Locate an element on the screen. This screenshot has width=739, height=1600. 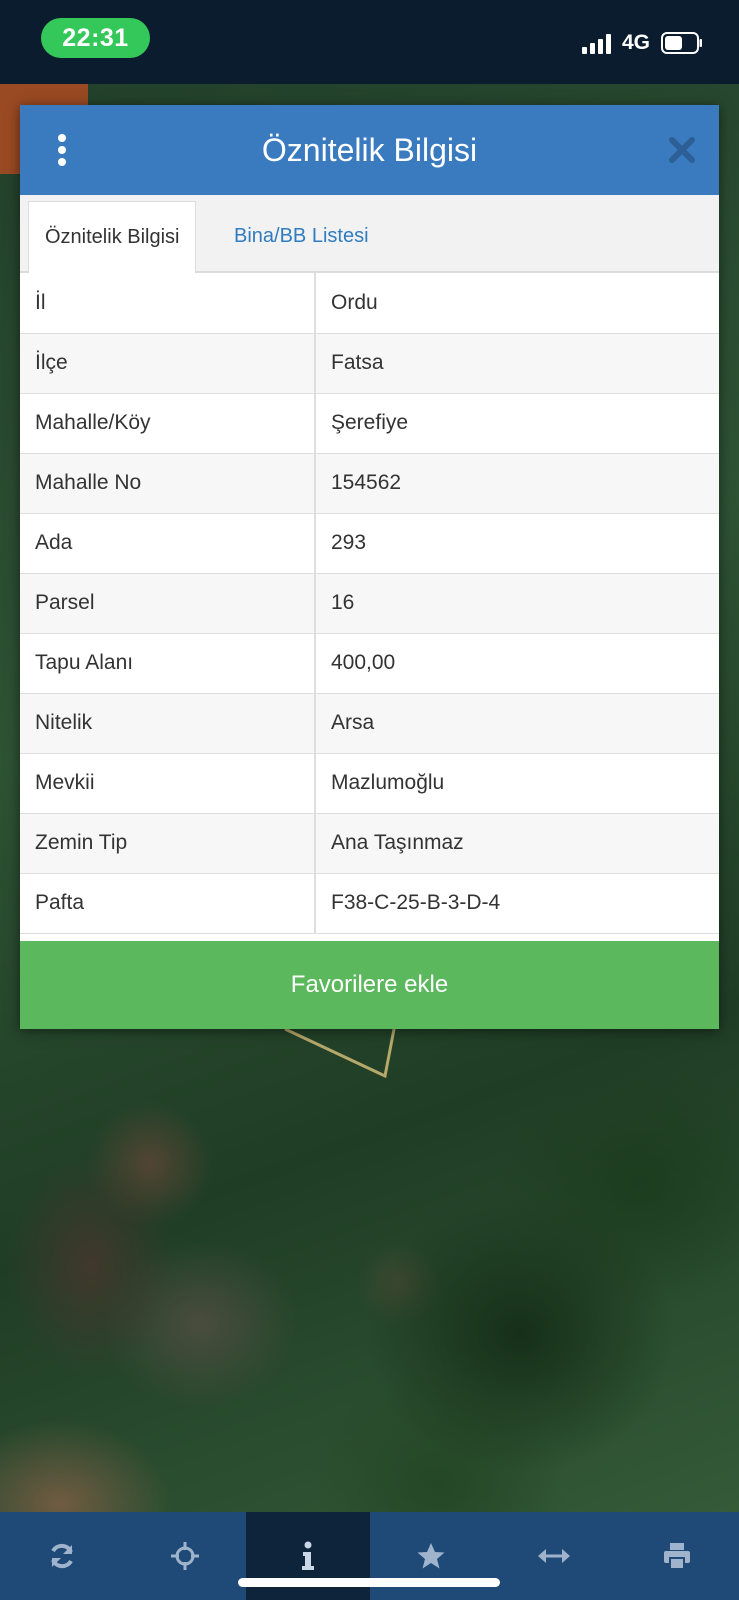
attribute-key: Mahalle/Köy is located at coordinates (168, 423).